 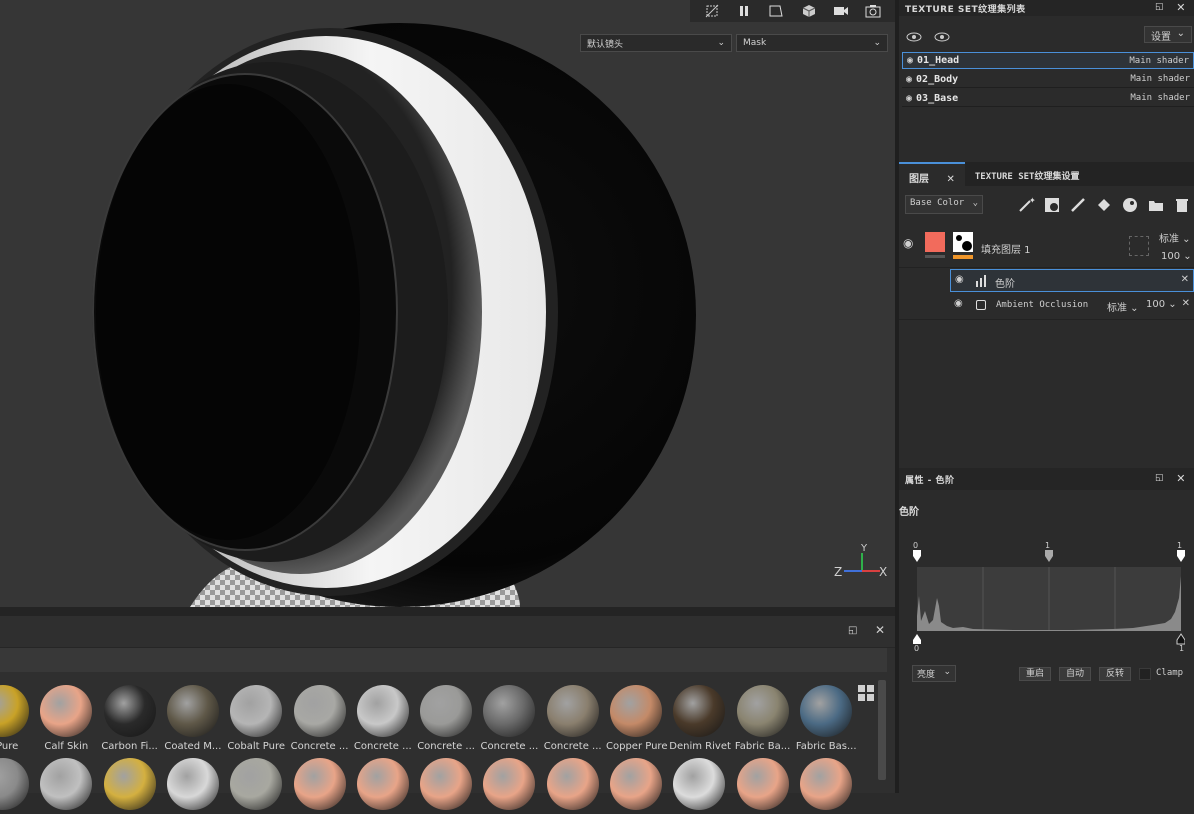 I want to click on camera-select: 默认镜头 ⌄, so click(x=656, y=43).